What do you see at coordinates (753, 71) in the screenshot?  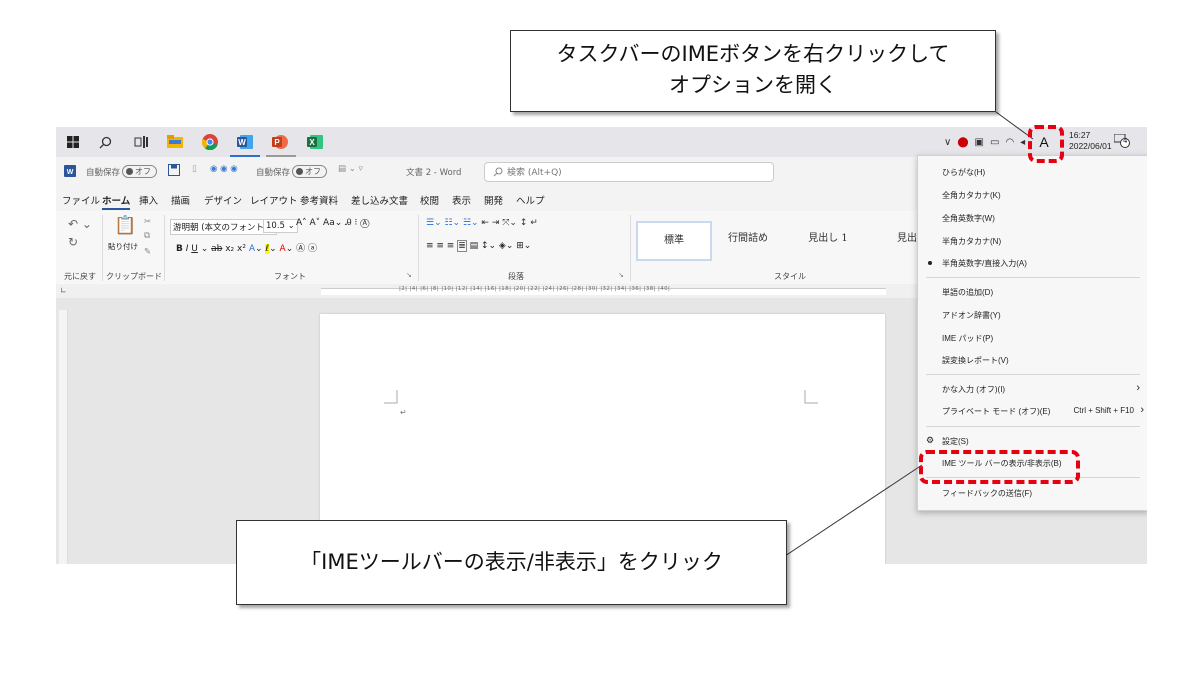 I see `top-callout: タスクバーのIMEボタンを右クリックして オプションを開く` at bounding box center [753, 71].